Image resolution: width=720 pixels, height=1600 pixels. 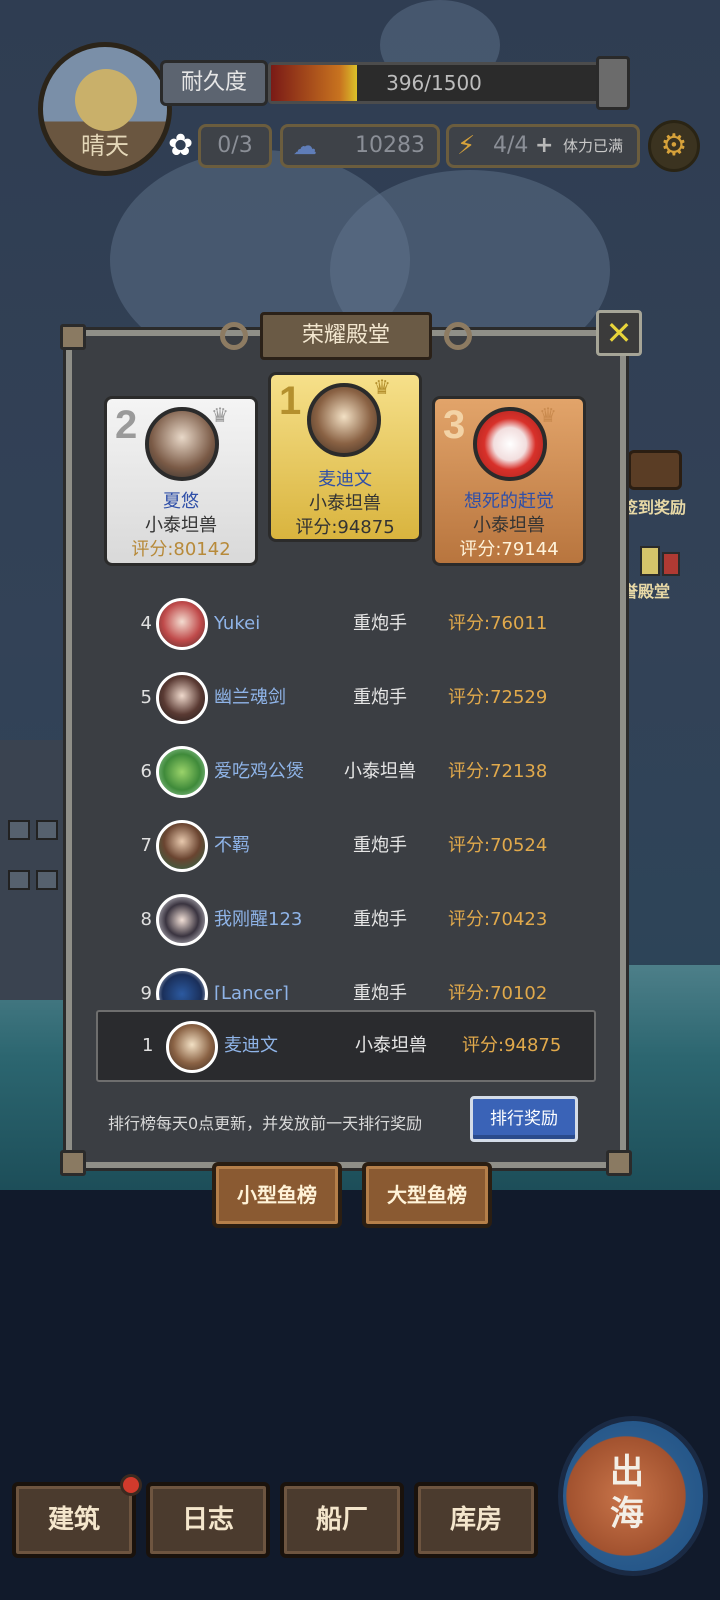 I want to click on cloud-icon: ☁, so click(x=305, y=146).